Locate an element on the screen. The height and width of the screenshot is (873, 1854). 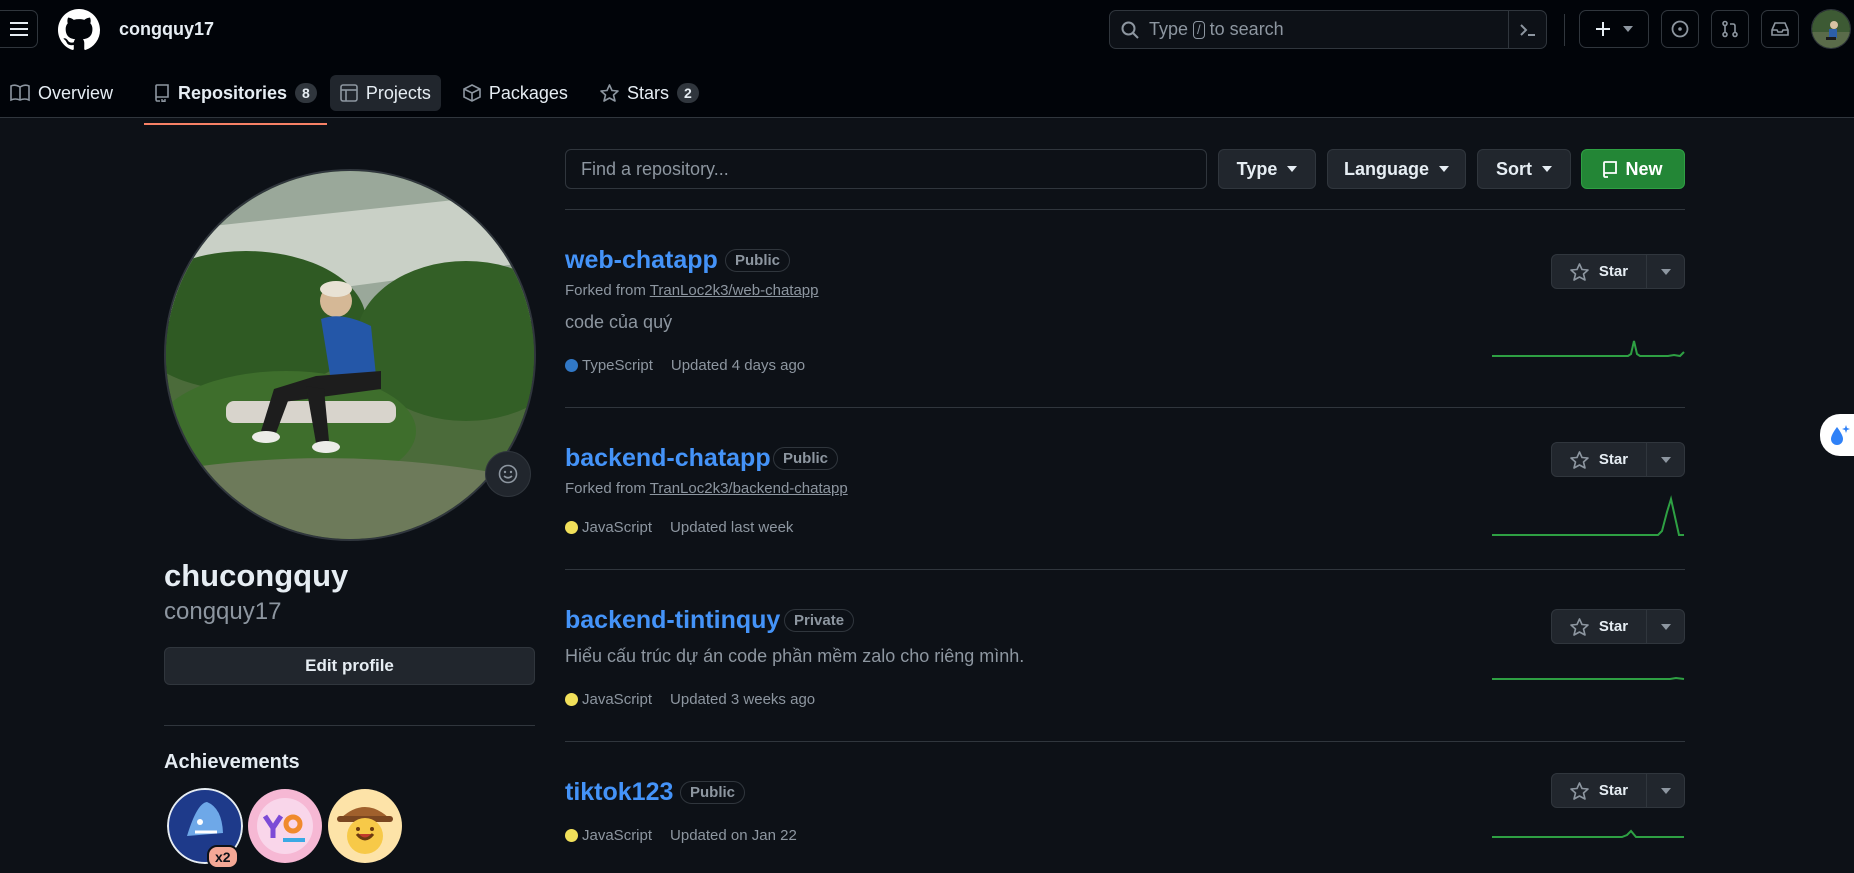
fork-prefix: Forked from is located at coordinates (605, 290).